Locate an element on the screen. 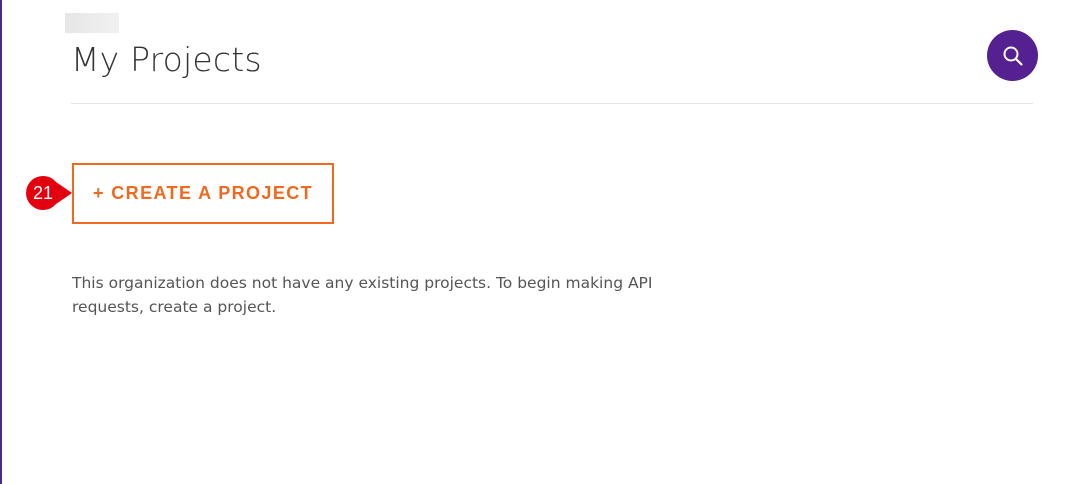  page-title: My Projects is located at coordinates (166, 59).